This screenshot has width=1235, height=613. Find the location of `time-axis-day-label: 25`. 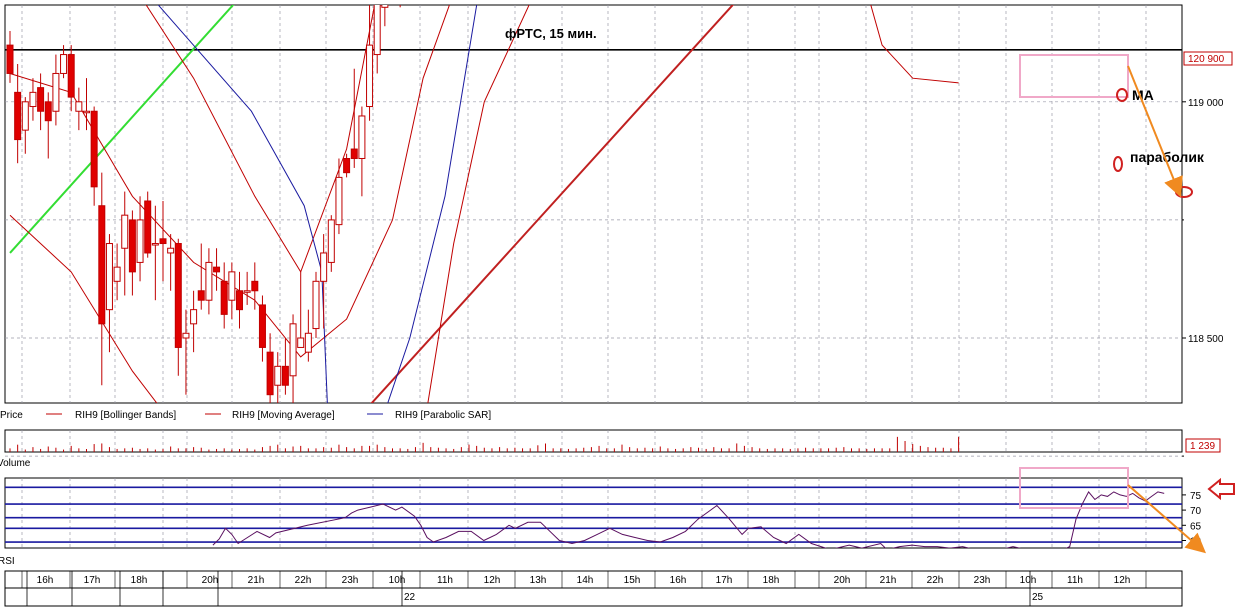

time-axis-day-label: 25 is located at coordinates (1038, 597).